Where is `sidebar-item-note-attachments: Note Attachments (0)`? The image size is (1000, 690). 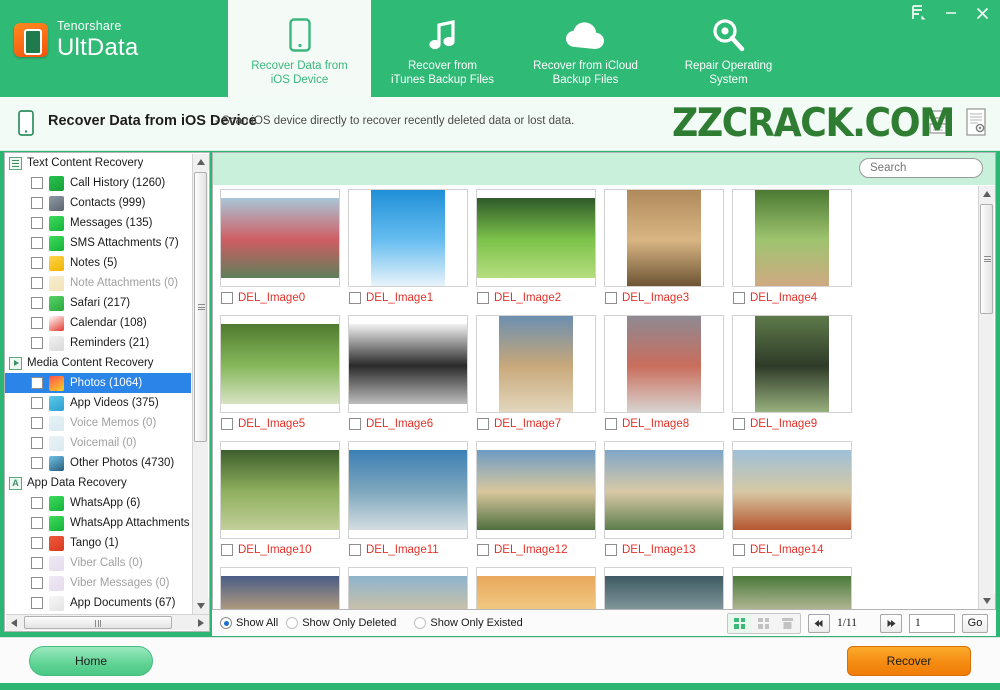
sidebar-item-note-attachments: Note Attachments (0) is located at coordinates (98, 283).